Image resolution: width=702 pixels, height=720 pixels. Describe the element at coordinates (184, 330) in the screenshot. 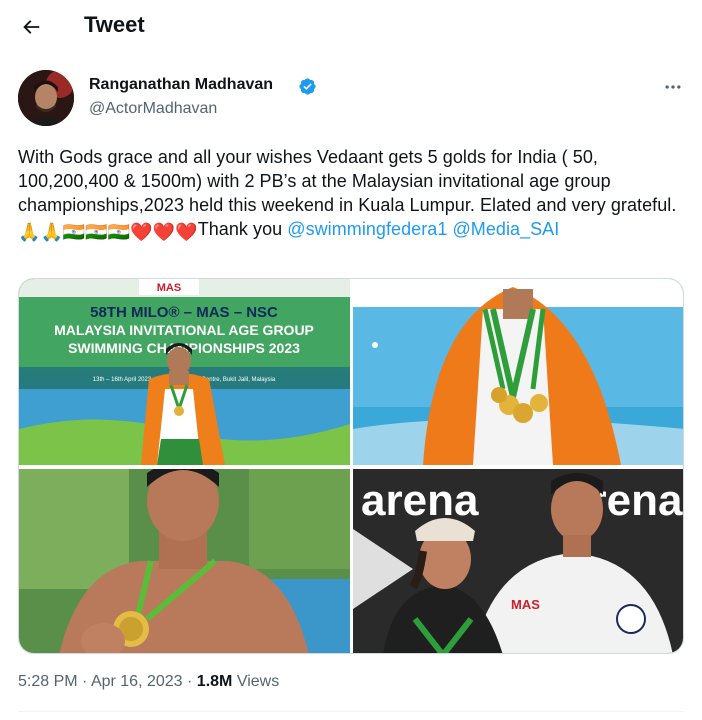

I see `banner-line-2: MALAYSIA INVITATIONAL AGE GROUP` at that location.